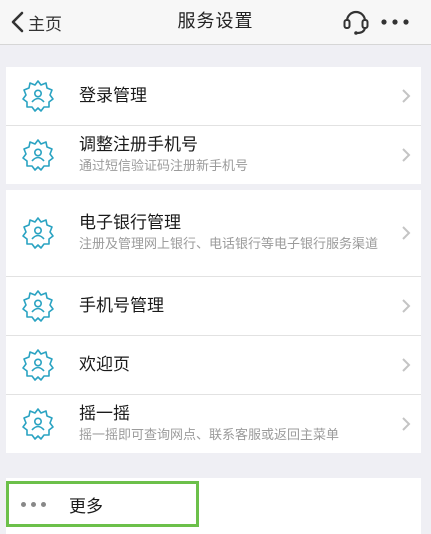  Describe the element at coordinates (213, 424) in the screenshot. I see `settings-row-shake: 摇一摇 摇一摇即可查询网点、联系客服或返回主菜单` at that location.